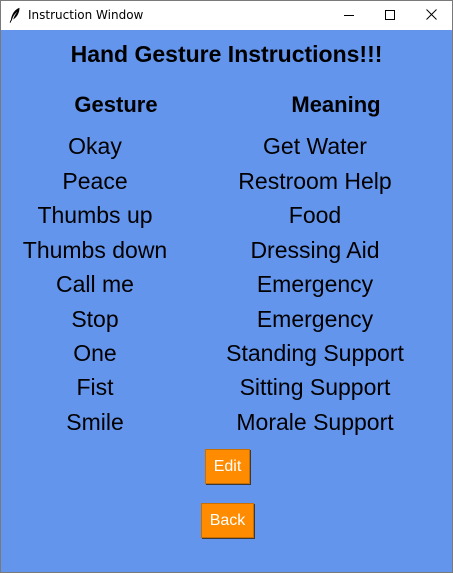 This screenshot has height=573, width=453. Describe the element at coordinates (95, 422) in the screenshot. I see `gesture-label: Smile` at that location.